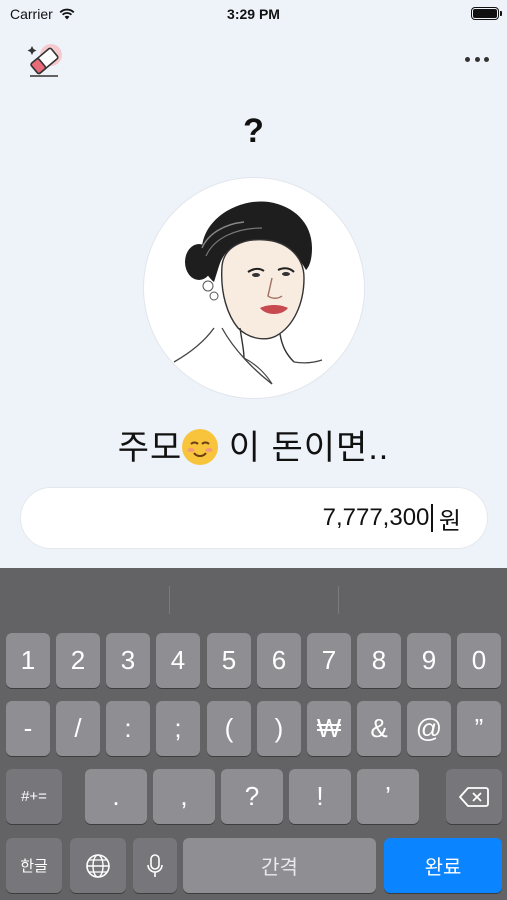 Image resolution: width=507 pixels, height=900 pixels. Describe the element at coordinates (128, 660) in the screenshot. I see `key: 3` at that location.